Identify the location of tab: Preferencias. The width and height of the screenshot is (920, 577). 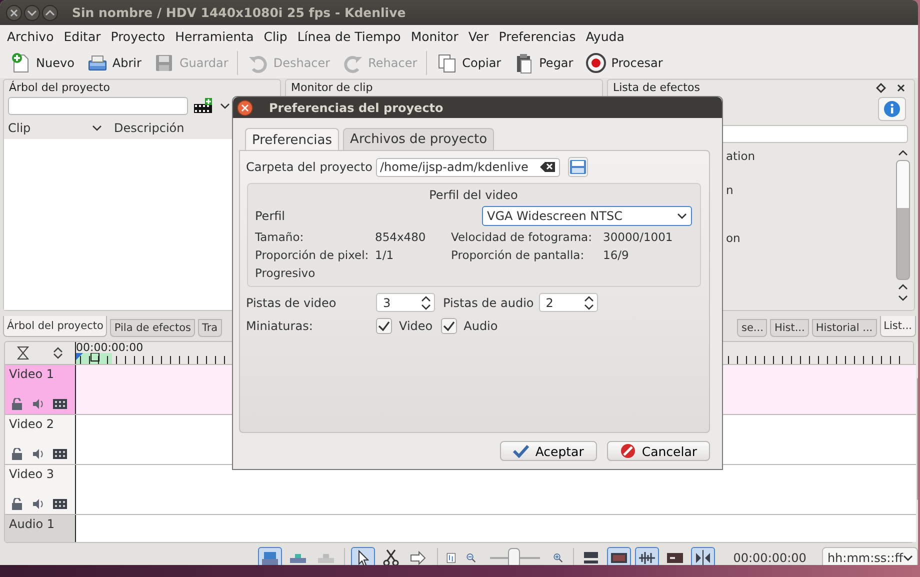
(292, 139).